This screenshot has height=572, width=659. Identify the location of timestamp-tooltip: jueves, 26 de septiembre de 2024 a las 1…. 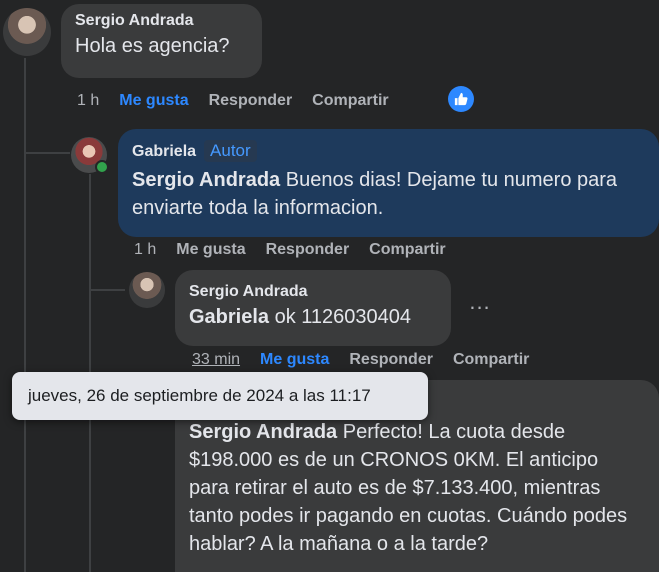
(220, 396).